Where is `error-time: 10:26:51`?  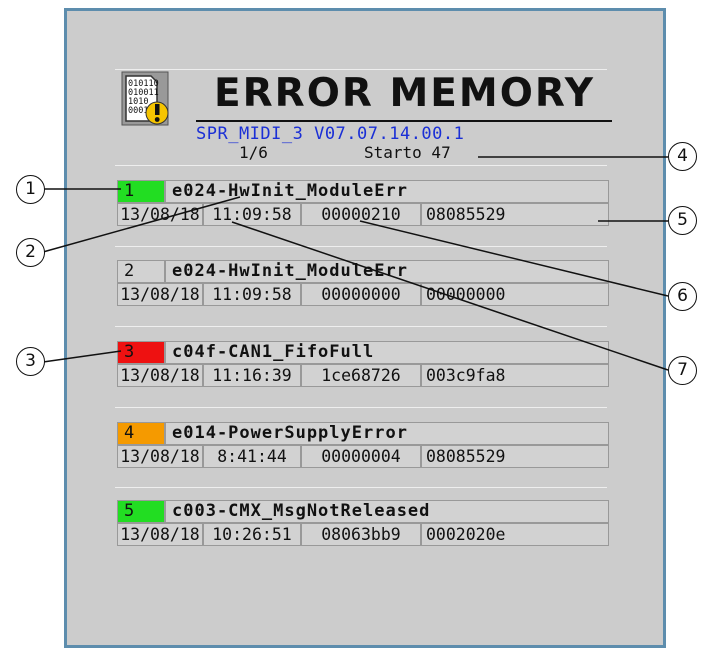 error-time: 10:26:51 is located at coordinates (252, 534).